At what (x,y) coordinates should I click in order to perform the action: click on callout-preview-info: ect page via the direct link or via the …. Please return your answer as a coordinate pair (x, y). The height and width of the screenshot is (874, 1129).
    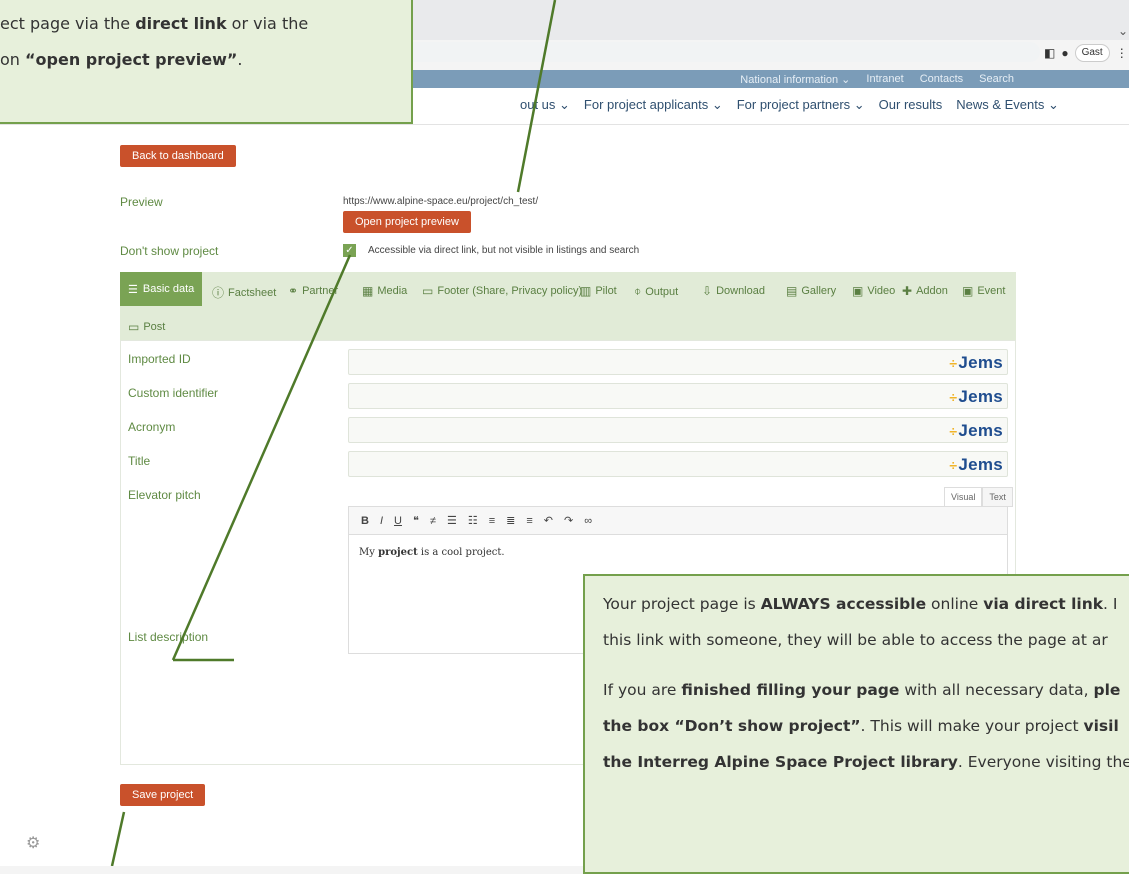
    Looking at the image, I should click on (206, 62).